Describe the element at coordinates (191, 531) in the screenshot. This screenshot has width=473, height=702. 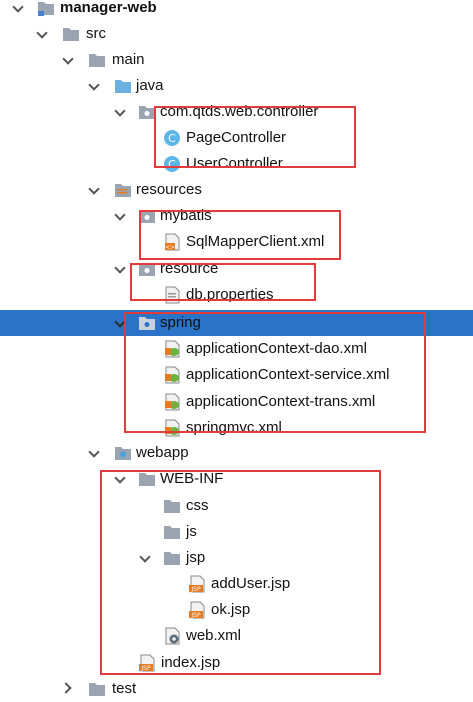
I see `tree-node-label: js` at that location.